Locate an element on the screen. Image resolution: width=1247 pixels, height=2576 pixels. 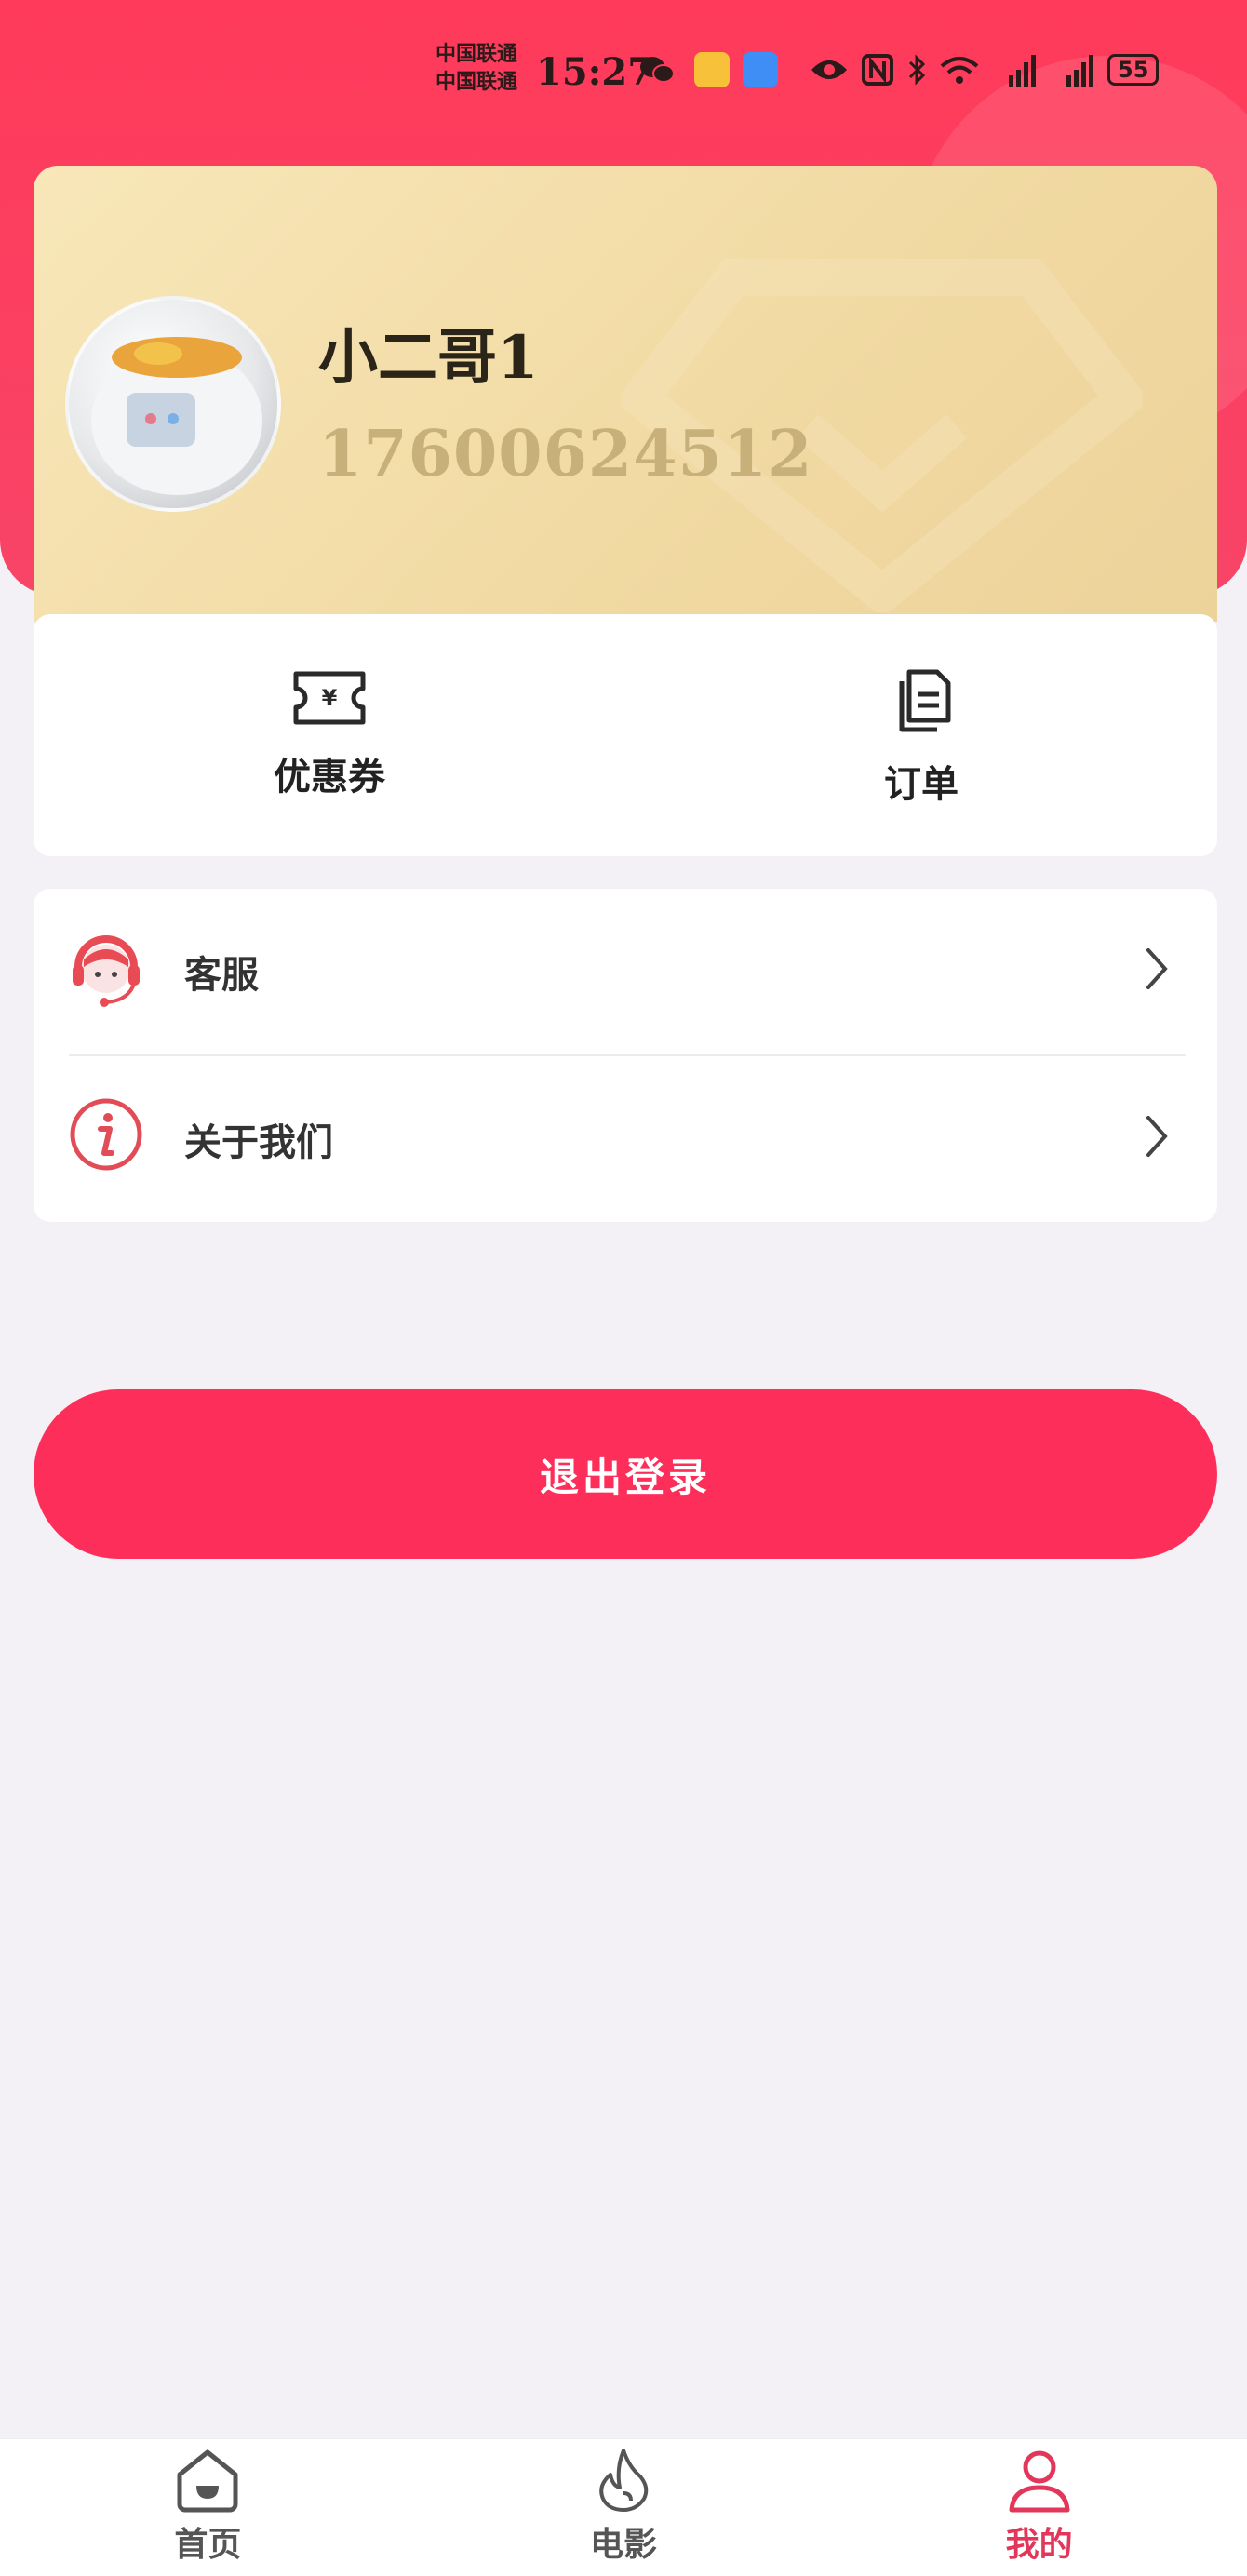
wechat-icon is located at coordinates (657, 70).